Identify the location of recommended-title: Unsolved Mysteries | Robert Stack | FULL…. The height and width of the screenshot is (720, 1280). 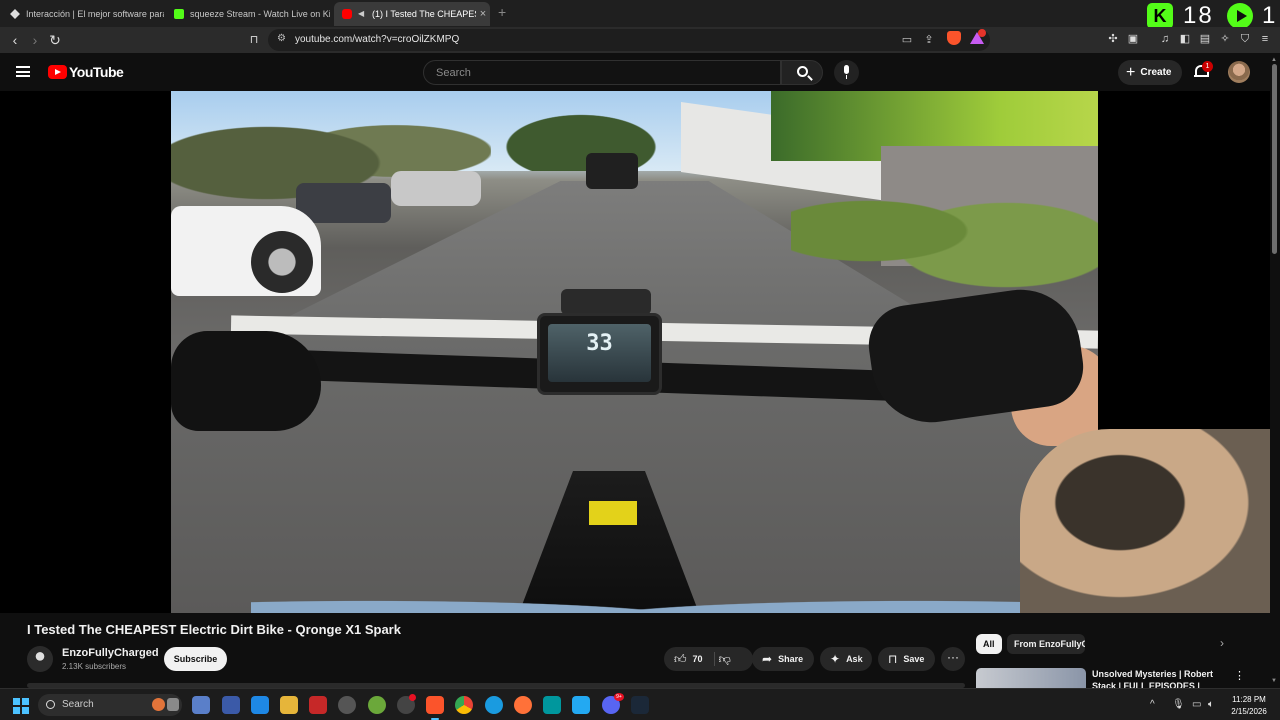
(1157, 678).